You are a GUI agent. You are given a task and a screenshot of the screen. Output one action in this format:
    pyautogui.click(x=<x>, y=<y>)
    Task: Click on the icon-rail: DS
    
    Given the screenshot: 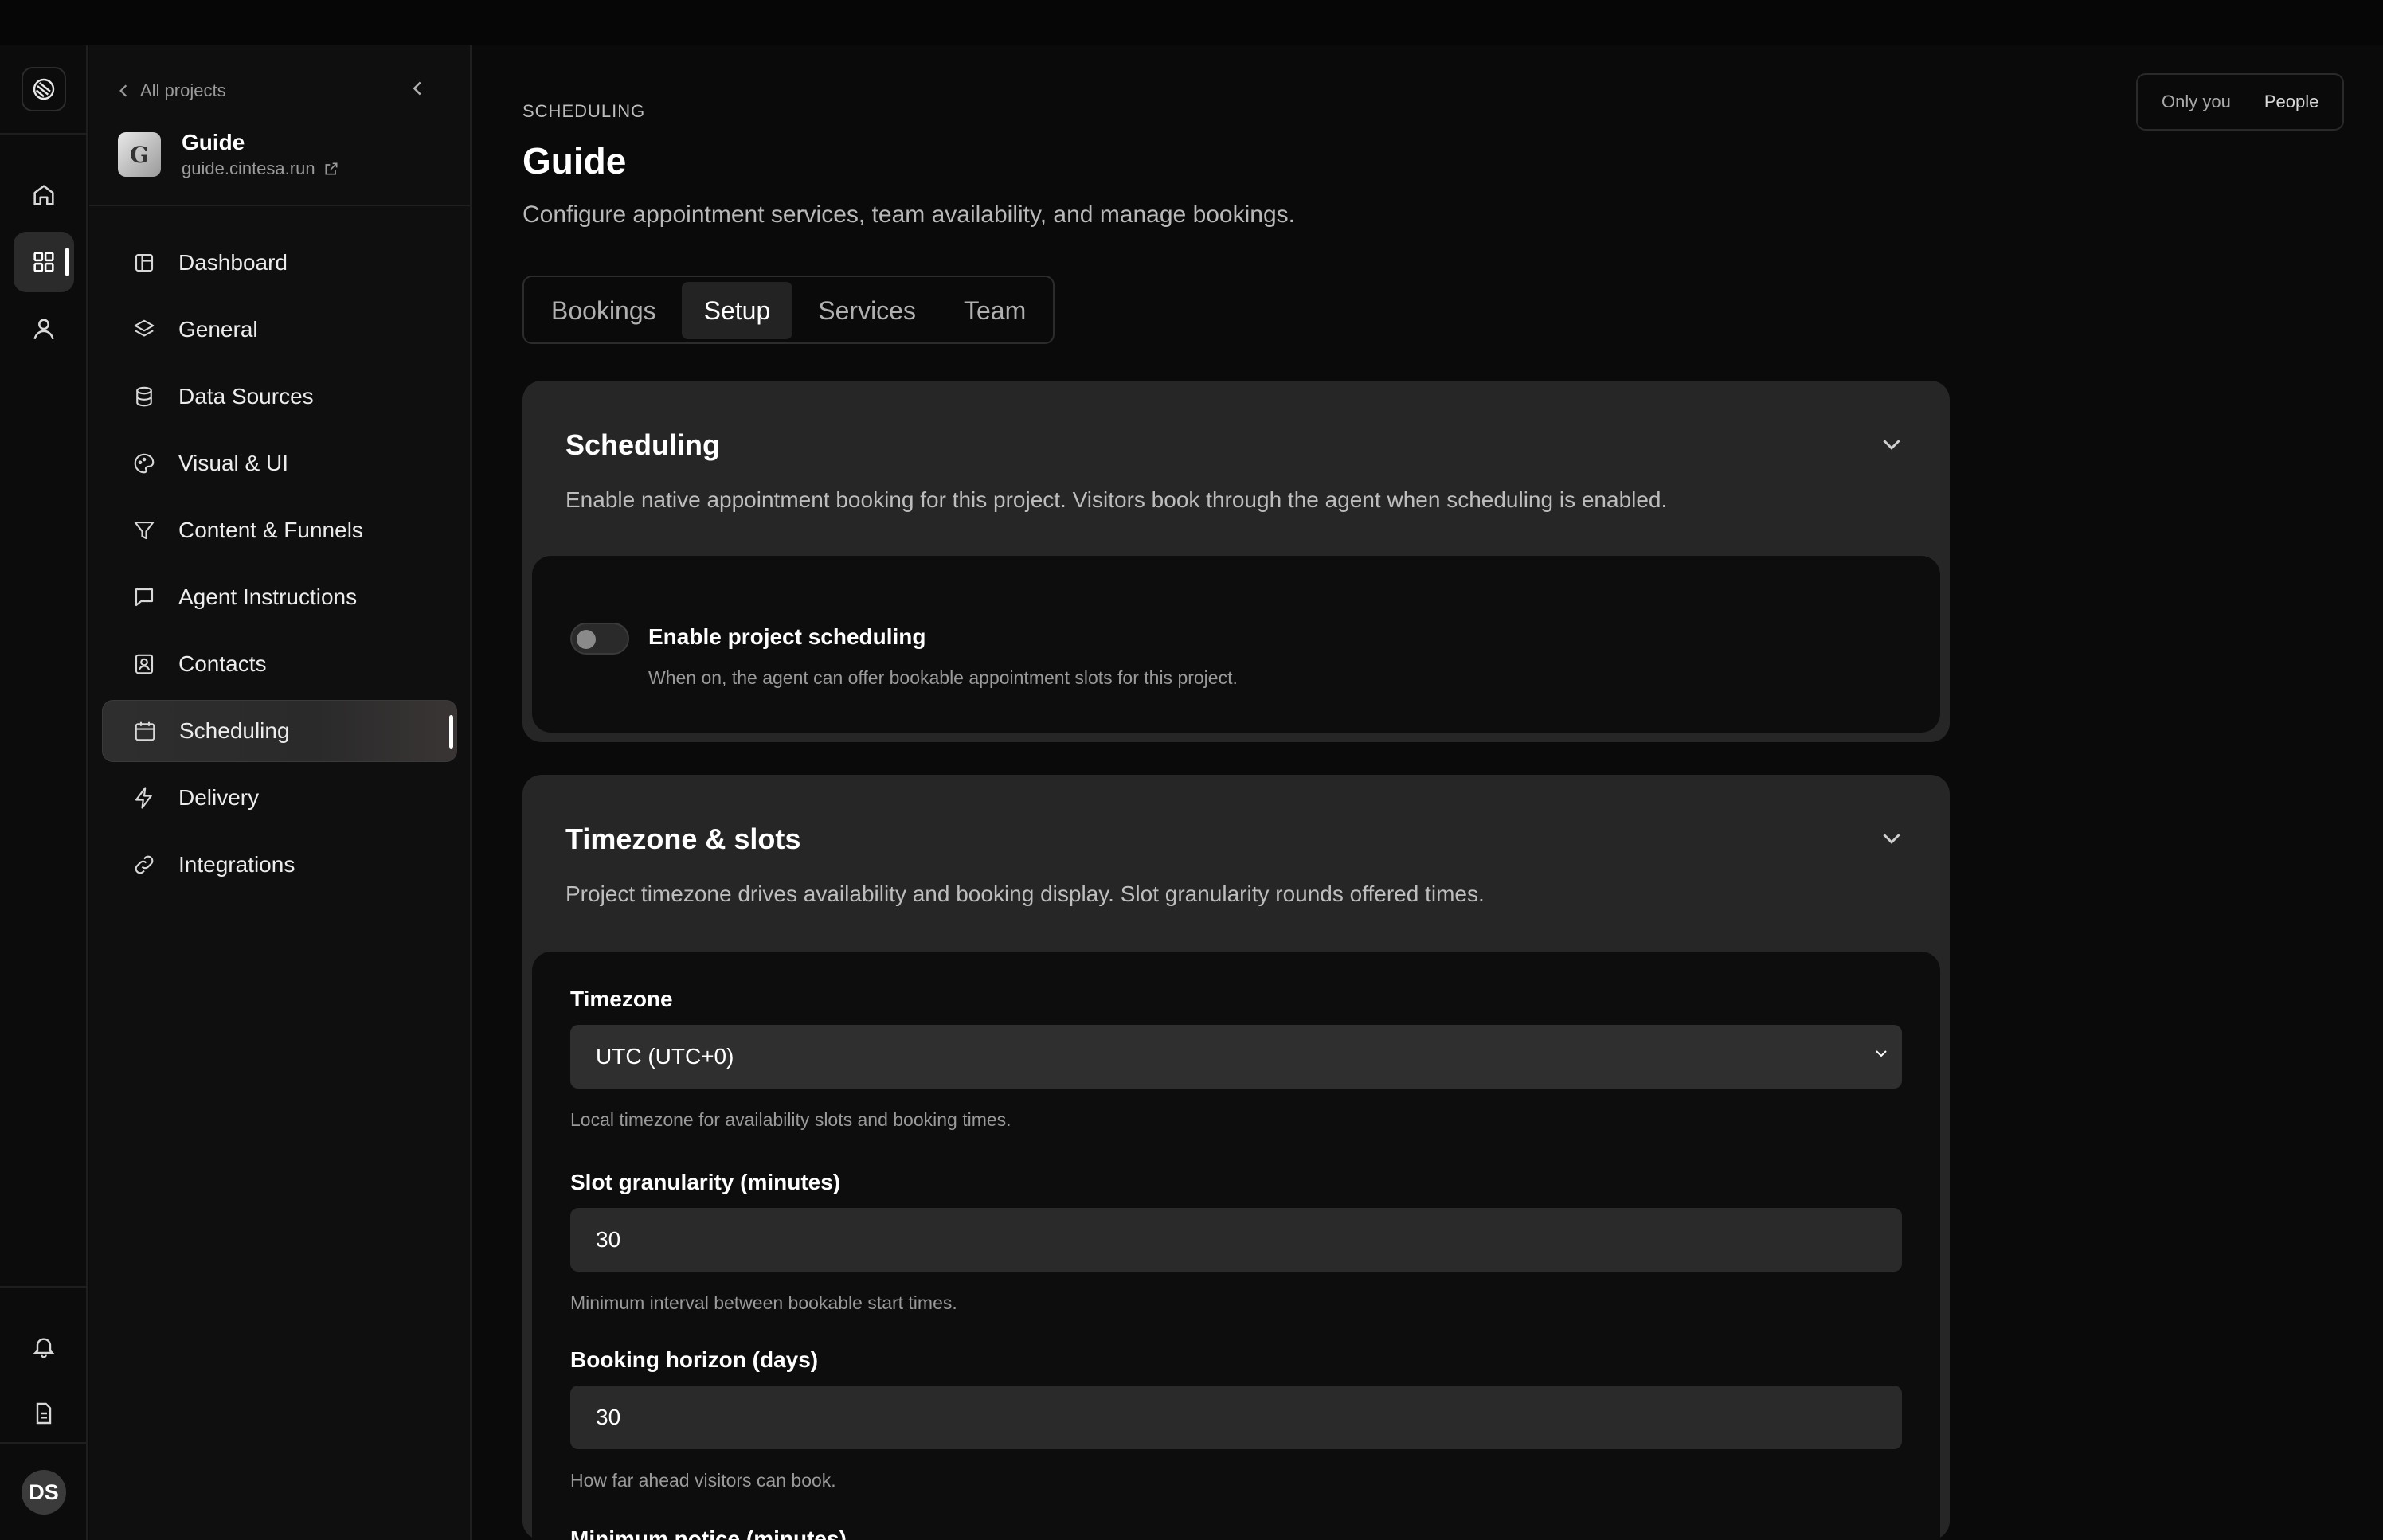 What is the action you would take?
    pyautogui.click(x=44, y=792)
    